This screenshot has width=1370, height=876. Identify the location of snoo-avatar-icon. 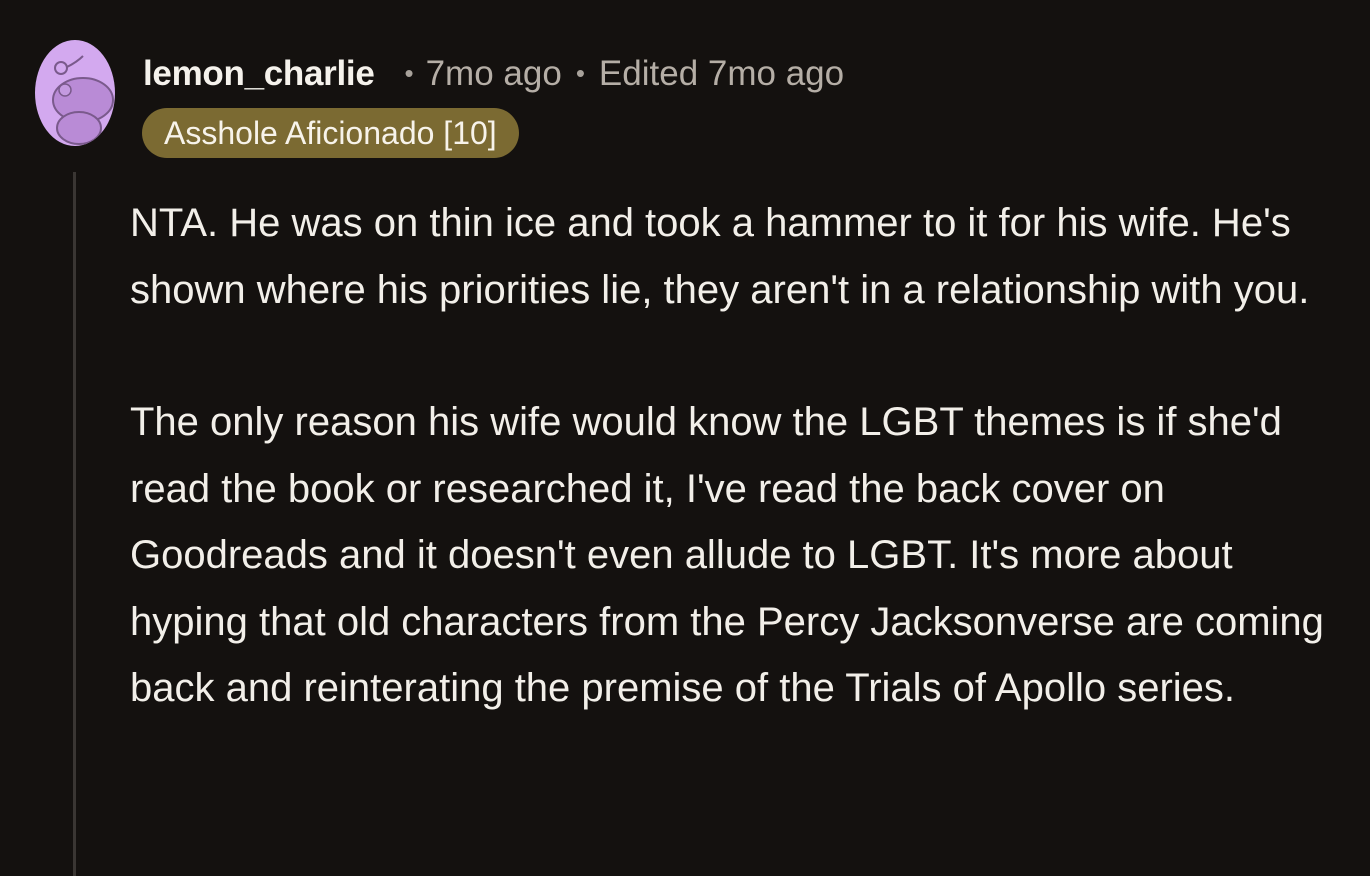
(83, 100).